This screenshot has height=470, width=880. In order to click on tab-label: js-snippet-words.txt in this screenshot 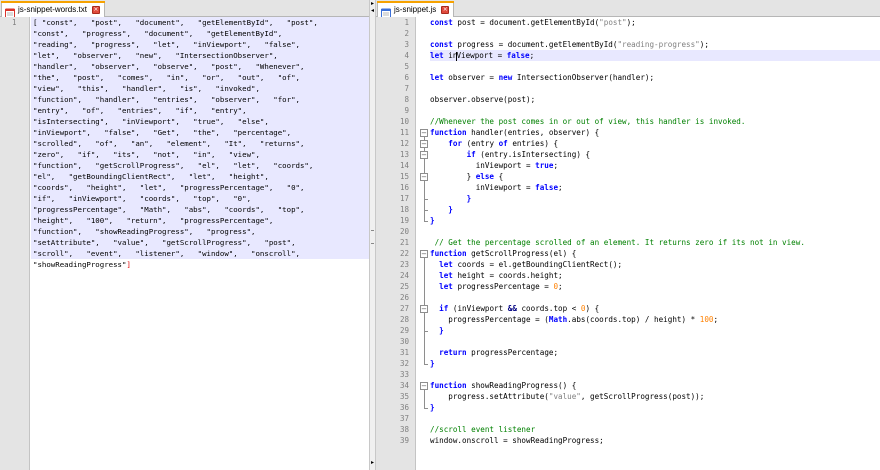, I will do `click(52, 9)`.